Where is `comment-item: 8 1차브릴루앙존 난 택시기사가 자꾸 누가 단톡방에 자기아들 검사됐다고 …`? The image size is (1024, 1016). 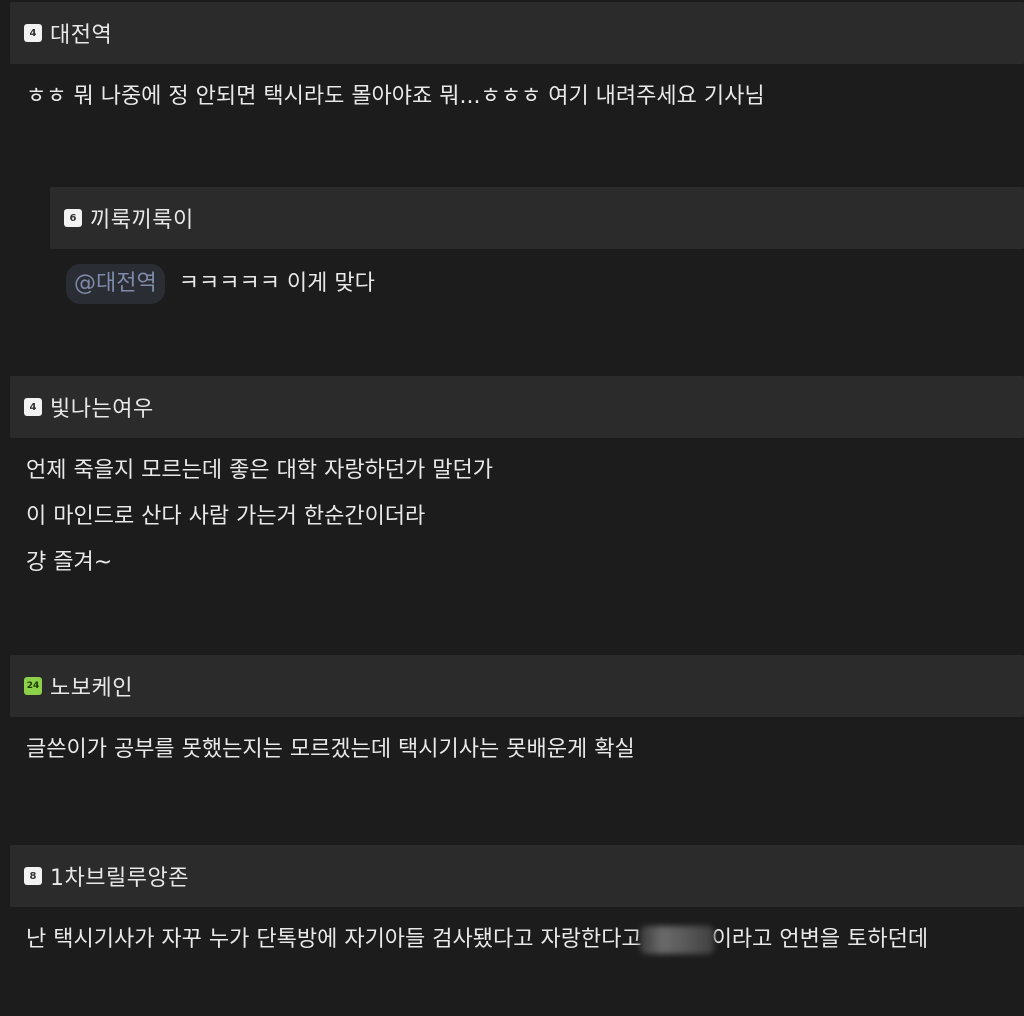
comment-item: 8 1차브릴루앙존 난 택시기사가 자꾸 누가 단톡방에 자기아들 검사됐다고 … is located at coordinates (517, 904).